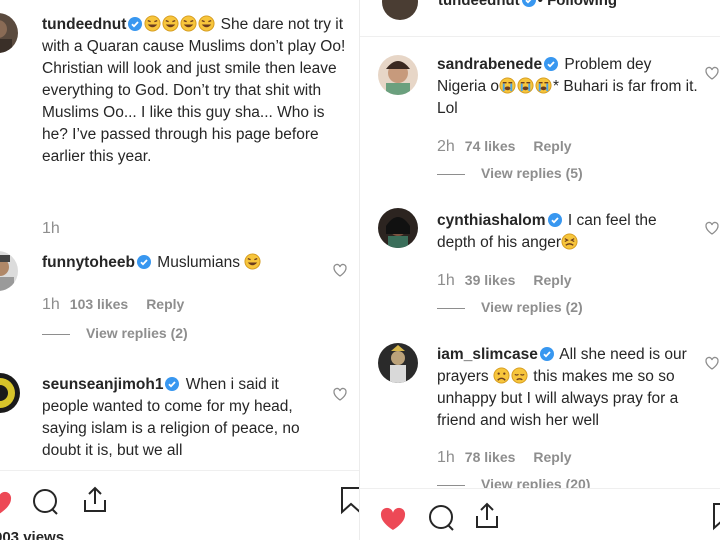  What do you see at coordinates (32, 534) in the screenshot?
I see `views-count: 903 views` at bounding box center [32, 534].